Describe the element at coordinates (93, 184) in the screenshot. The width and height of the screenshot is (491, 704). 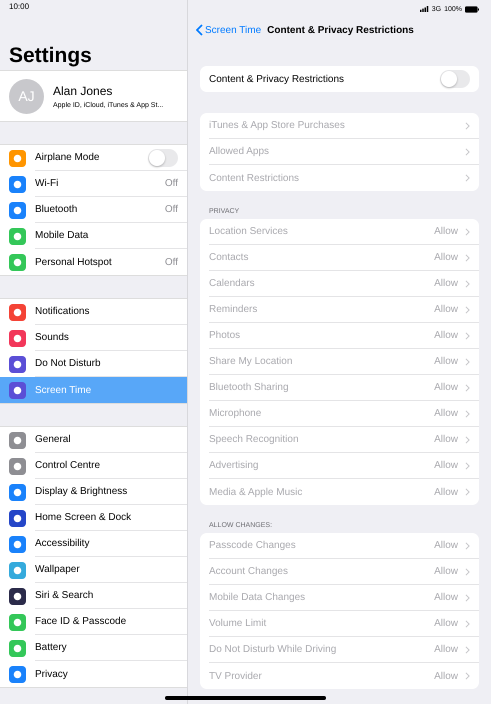
I see `sidebar-item: Wi-Fi Off` at that location.